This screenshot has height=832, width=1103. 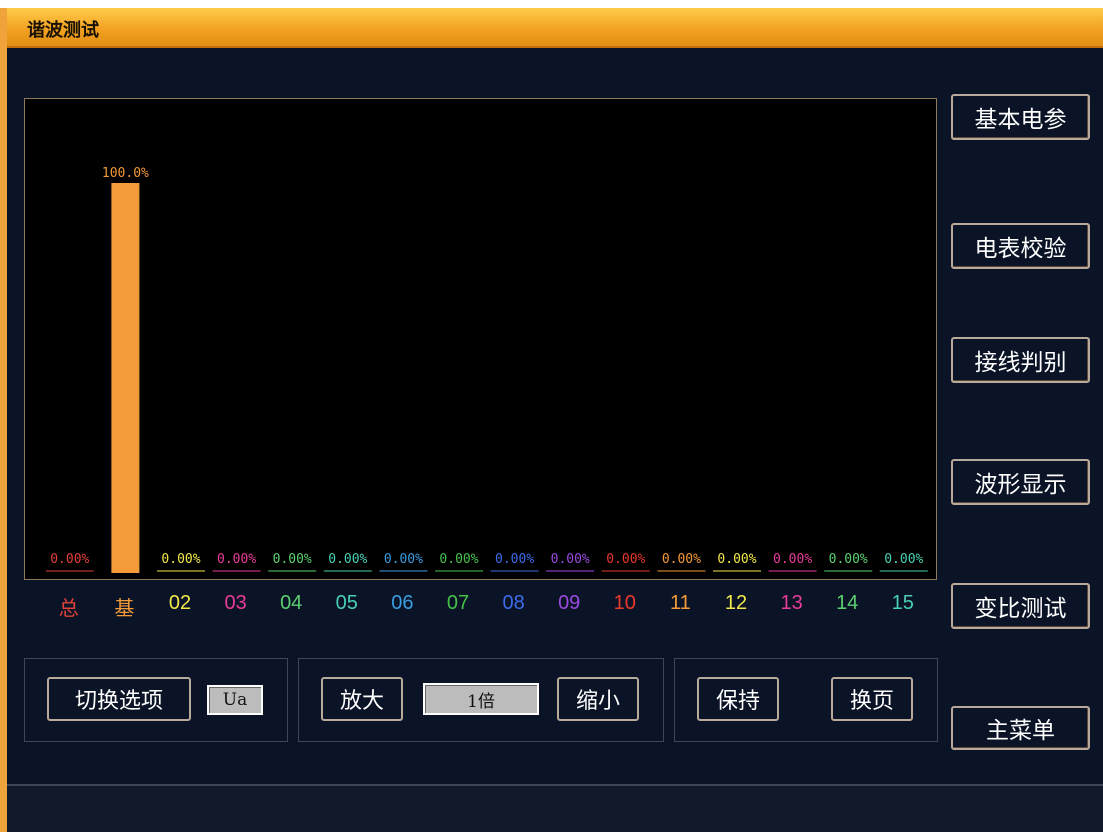 I want to click on channel-value-field: Ua, so click(x=235, y=700).